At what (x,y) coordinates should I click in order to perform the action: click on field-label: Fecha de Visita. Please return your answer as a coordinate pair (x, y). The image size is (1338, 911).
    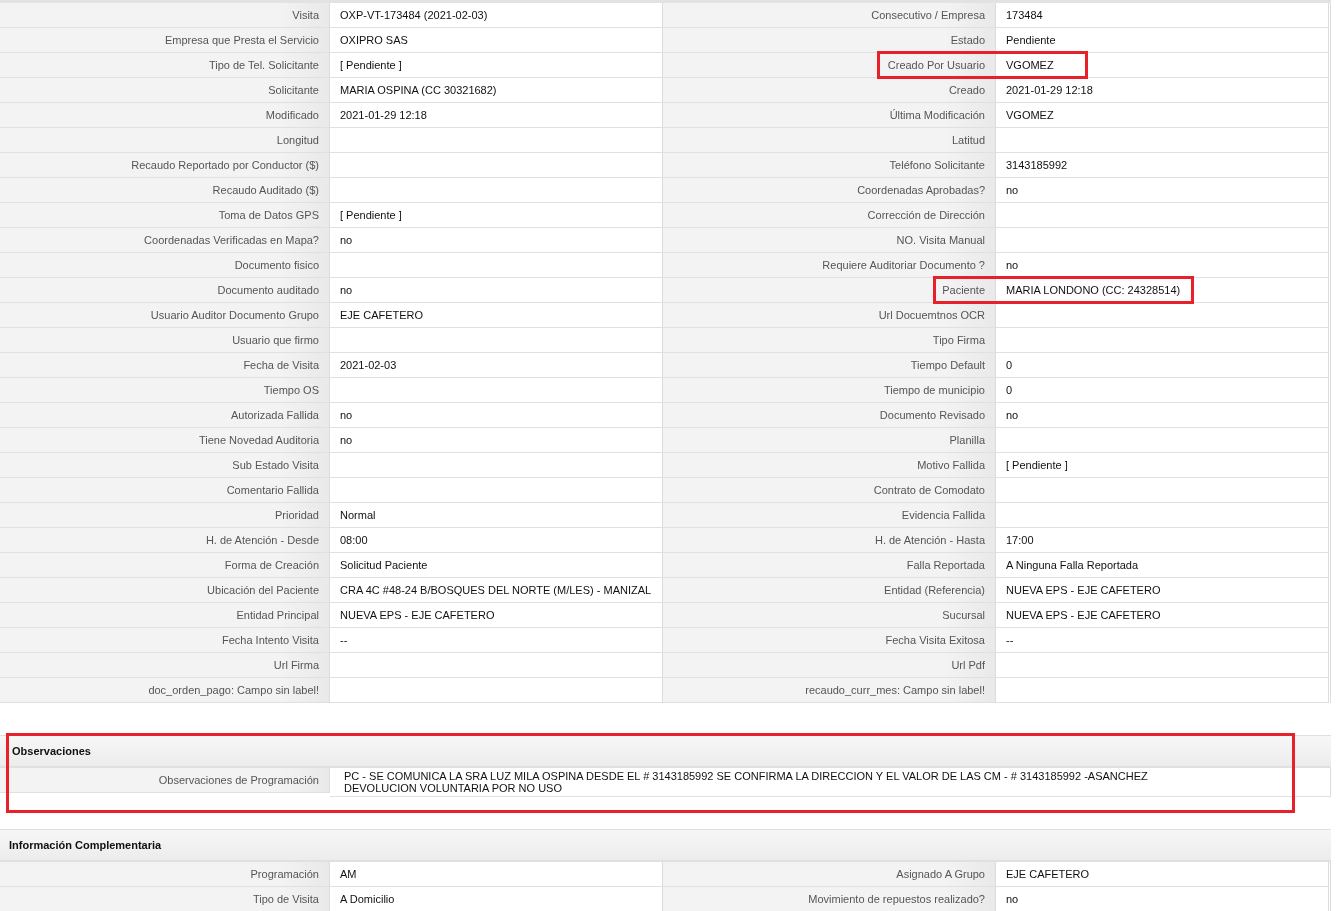
    Looking at the image, I should click on (165, 365).